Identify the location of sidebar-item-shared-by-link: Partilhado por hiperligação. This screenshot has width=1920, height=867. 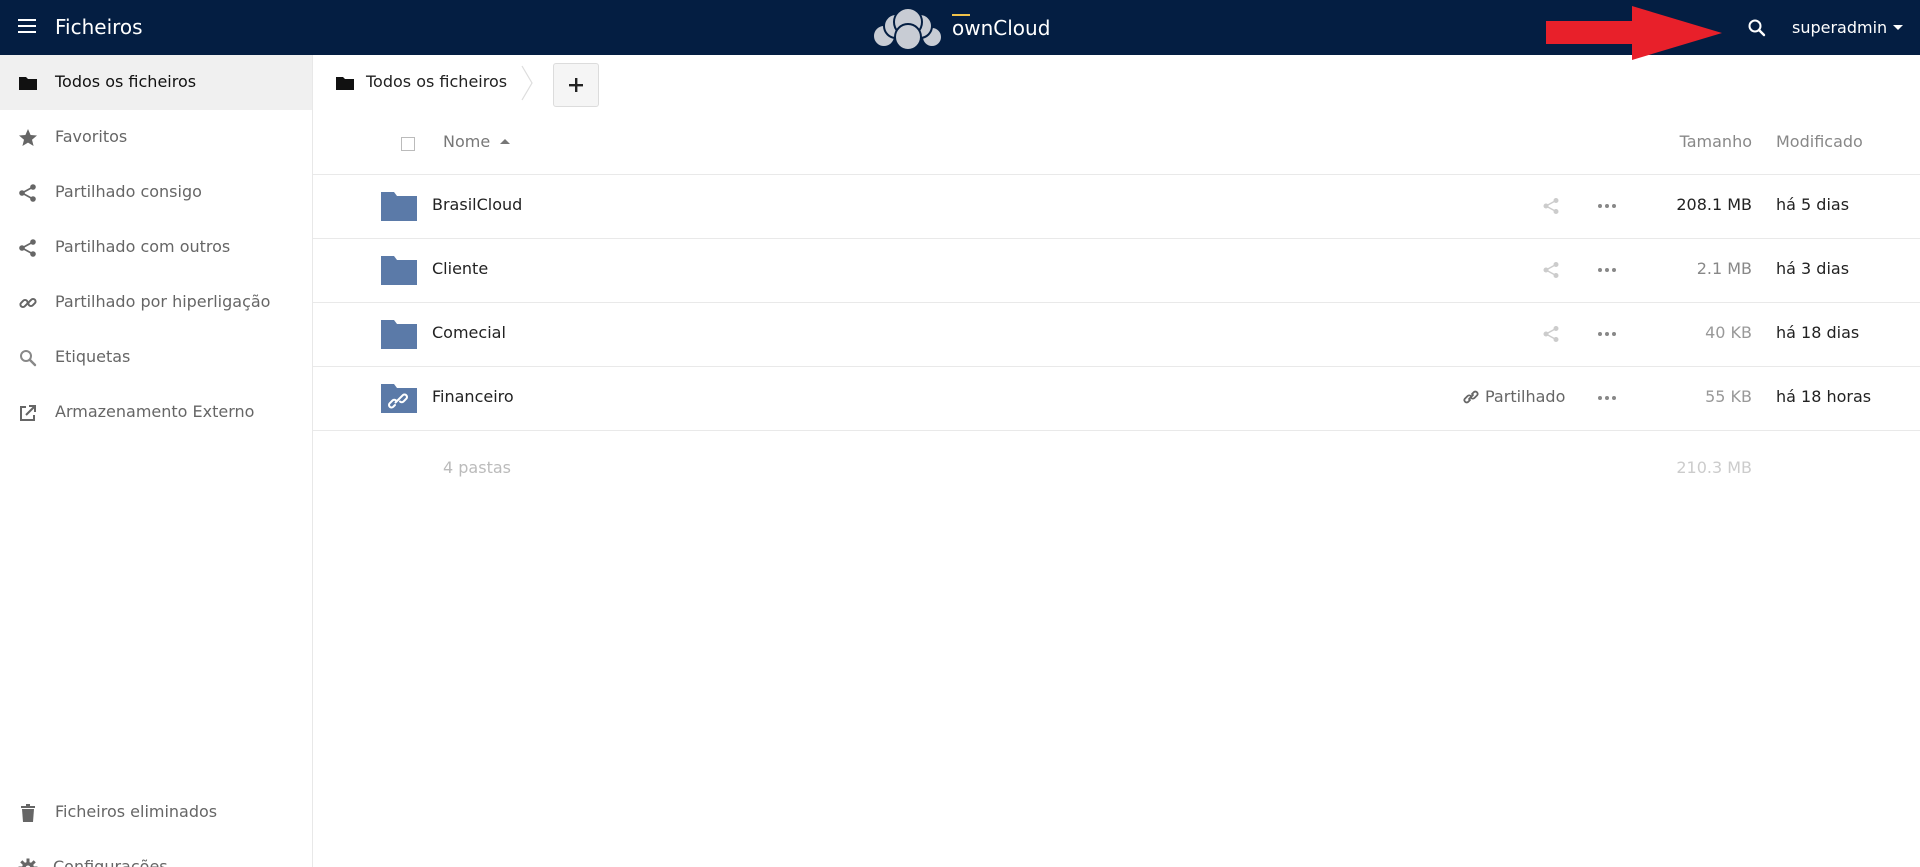
(156, 302).